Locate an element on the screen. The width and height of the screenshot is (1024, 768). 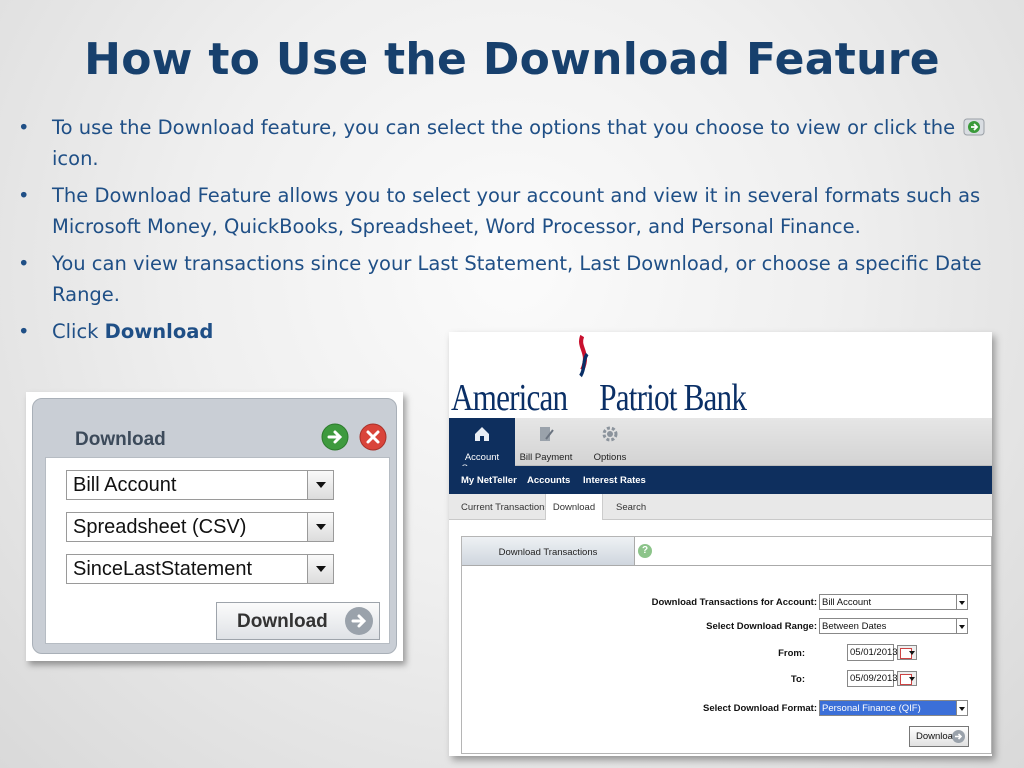
account-select-value: Bill Account is located at coordinates (125, 485).